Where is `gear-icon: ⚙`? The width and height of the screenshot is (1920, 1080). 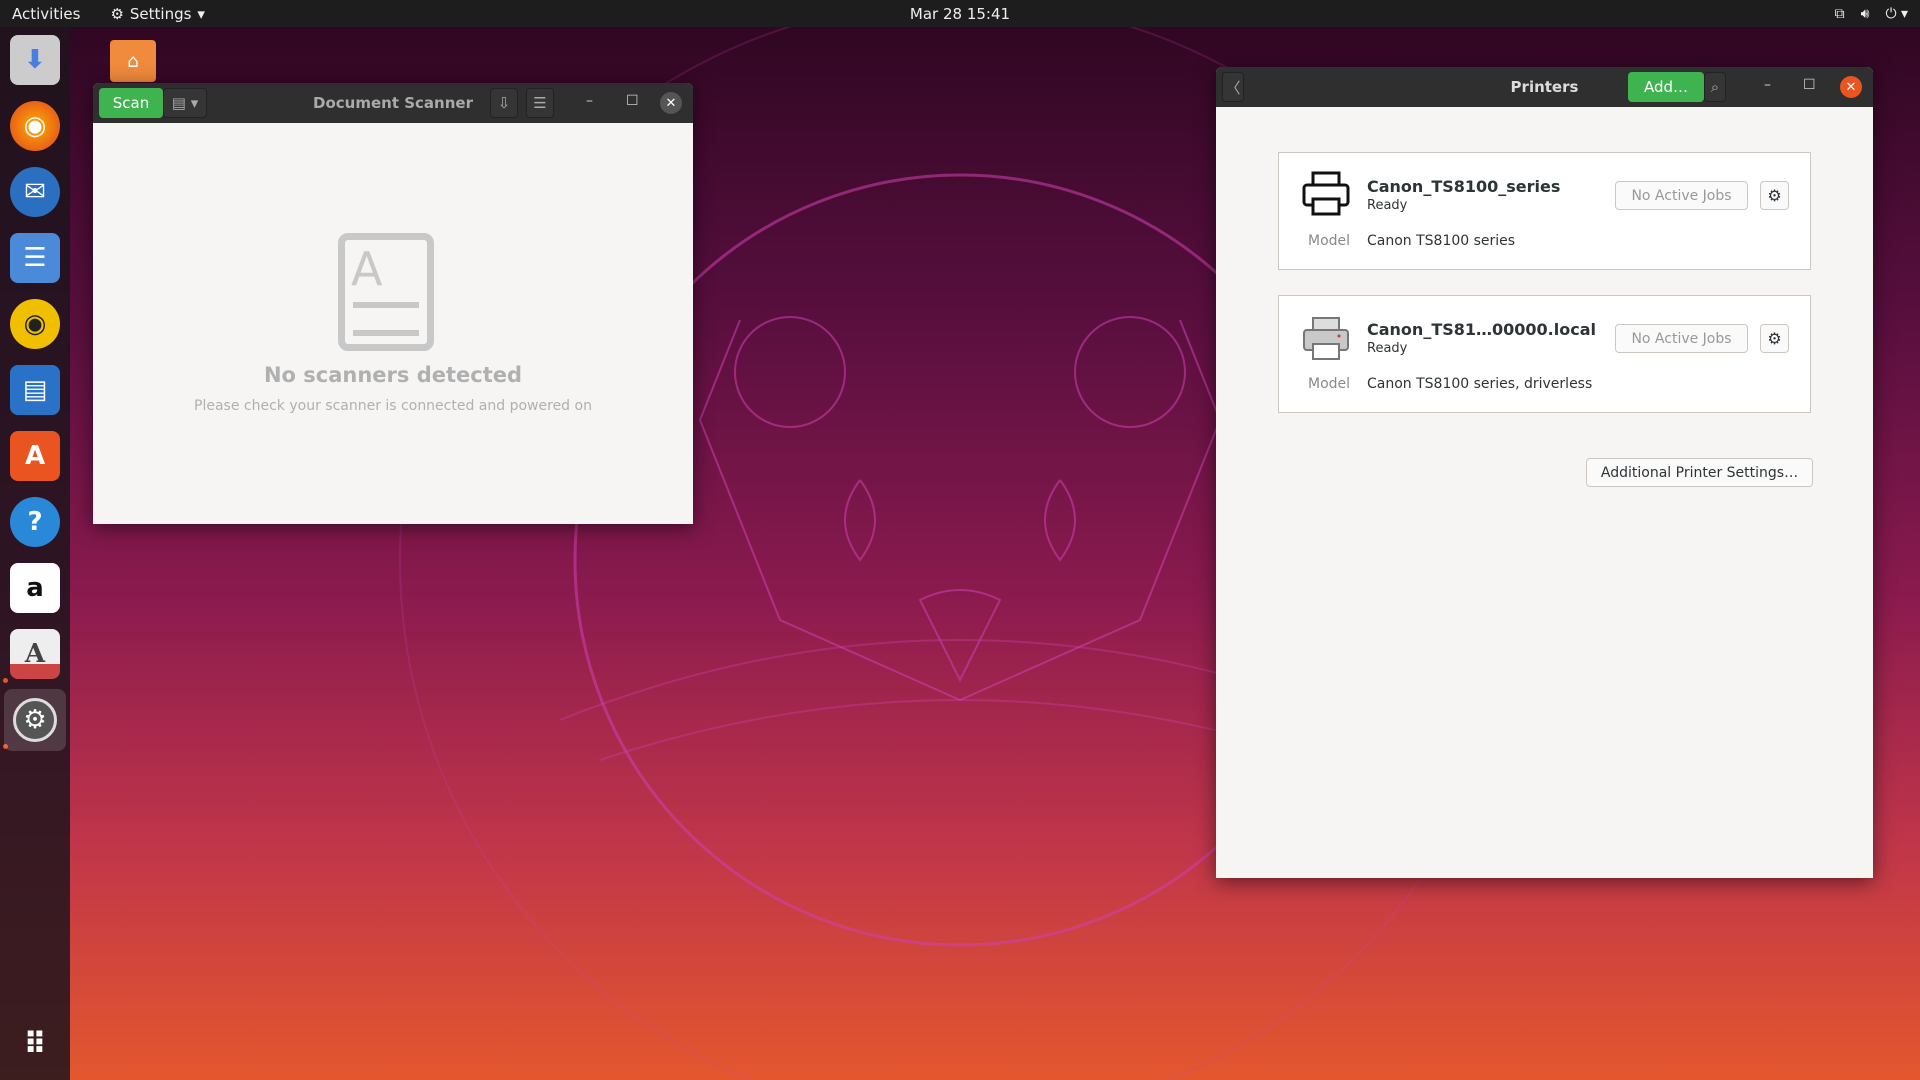 gear-icon: ⚙ is located at coordinates (117, 13).